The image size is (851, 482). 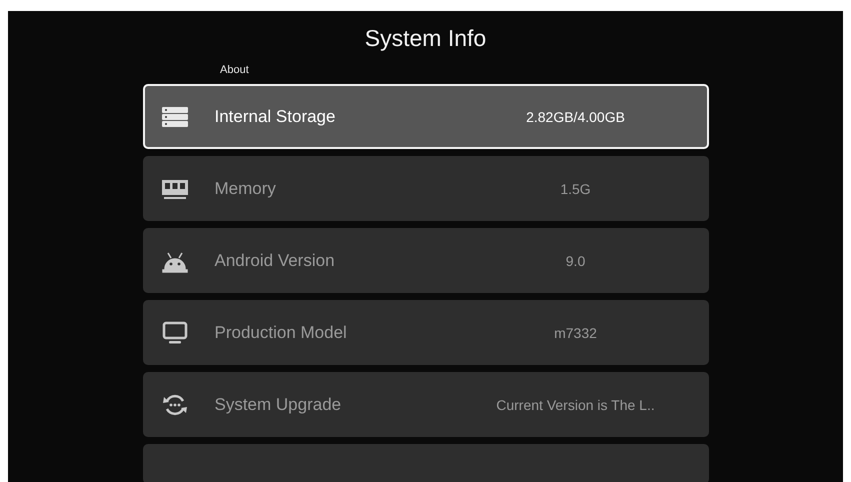 I want to click on row-value: 1.5G, so click(x=575, y=188).